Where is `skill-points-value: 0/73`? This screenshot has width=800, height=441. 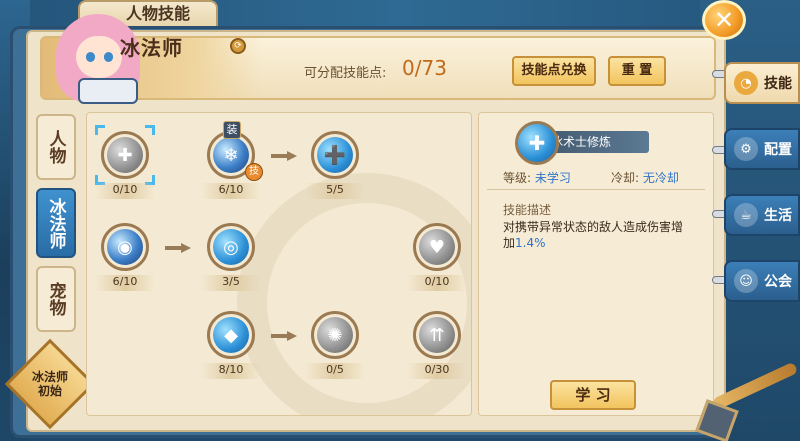 skill-points-value: 0/73 is located at coordinates (424, 68).